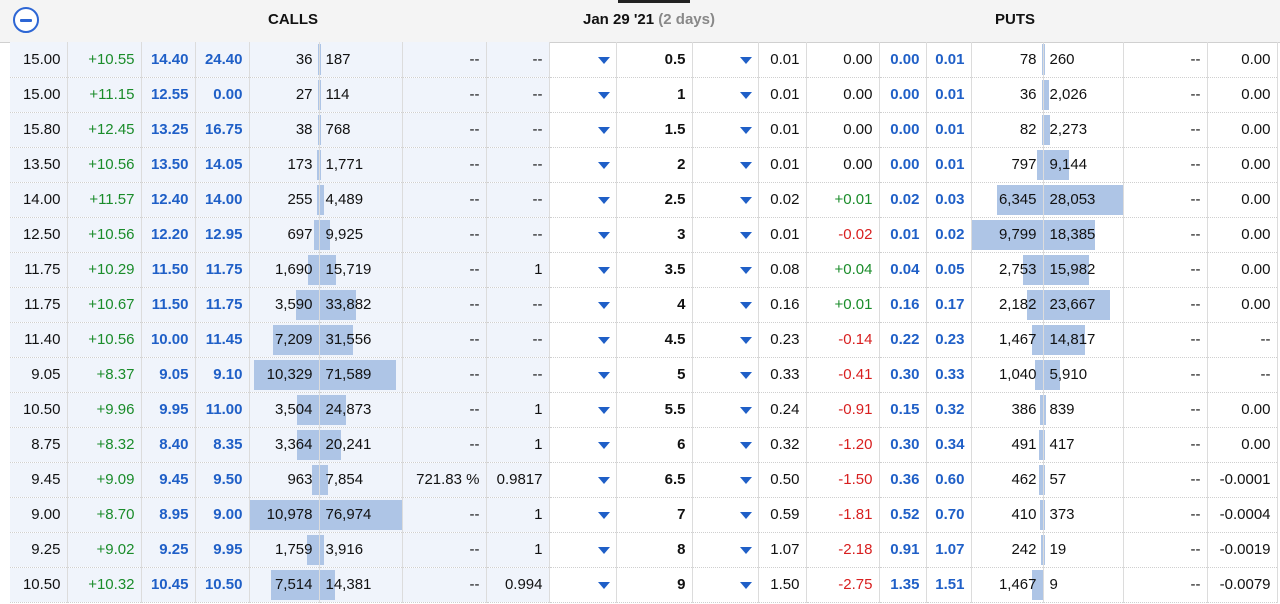 The height and width of the screenshot is (604, 1280). I want to click on put-bid: 0.04, so click(903, 270).